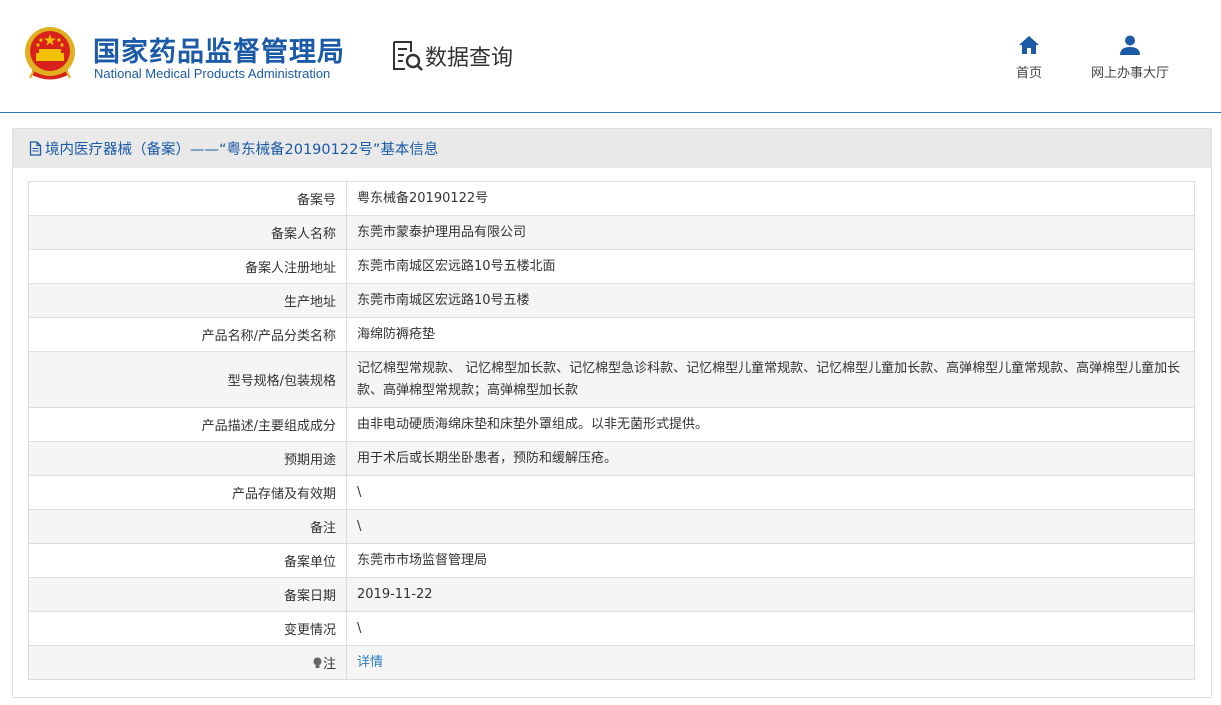 The image size is (1221, 705). What do you see at coordinates (1029, 57) in the screenshot?
I see `nav-home: 首页` at bounding box center [1029, 57].